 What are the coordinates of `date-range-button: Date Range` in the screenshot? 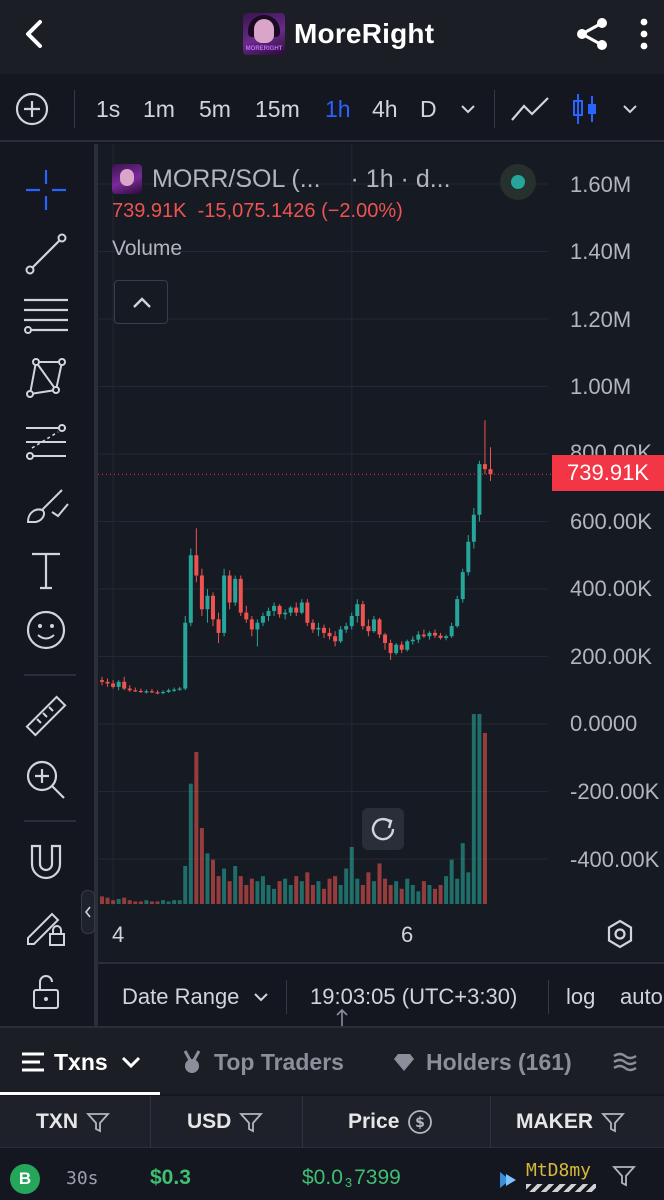 It's located at (196, 997).